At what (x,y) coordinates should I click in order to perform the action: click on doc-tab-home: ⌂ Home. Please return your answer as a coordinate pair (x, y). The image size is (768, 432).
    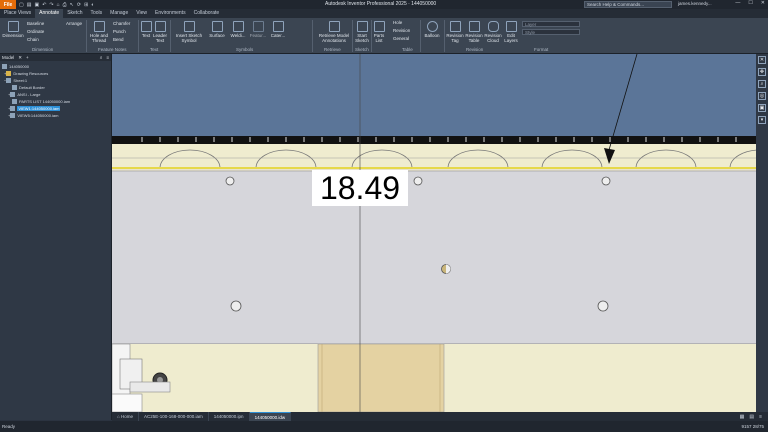
    Looking at the image, I should click on (125, 416).